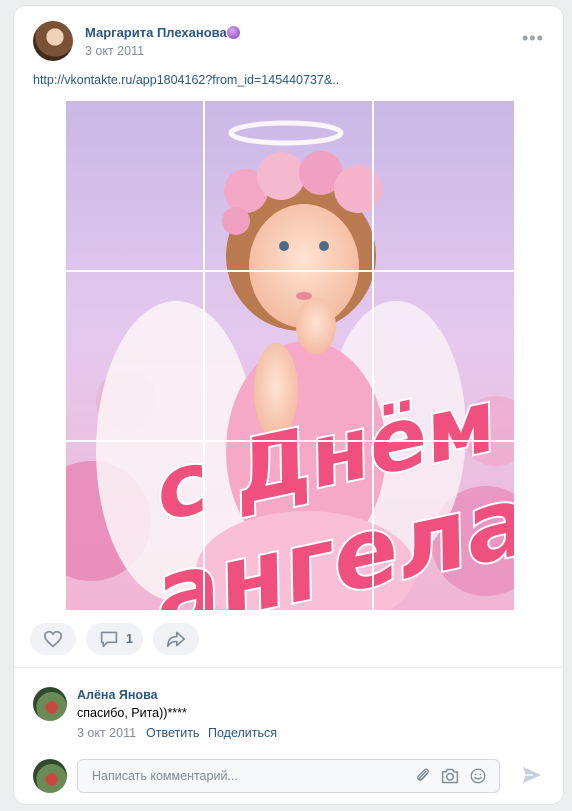 The width and height of the screenshot is (572, 811). Describe the element at coordinates (50, 776) in the screenshot. I see `my-avatar` at that location.